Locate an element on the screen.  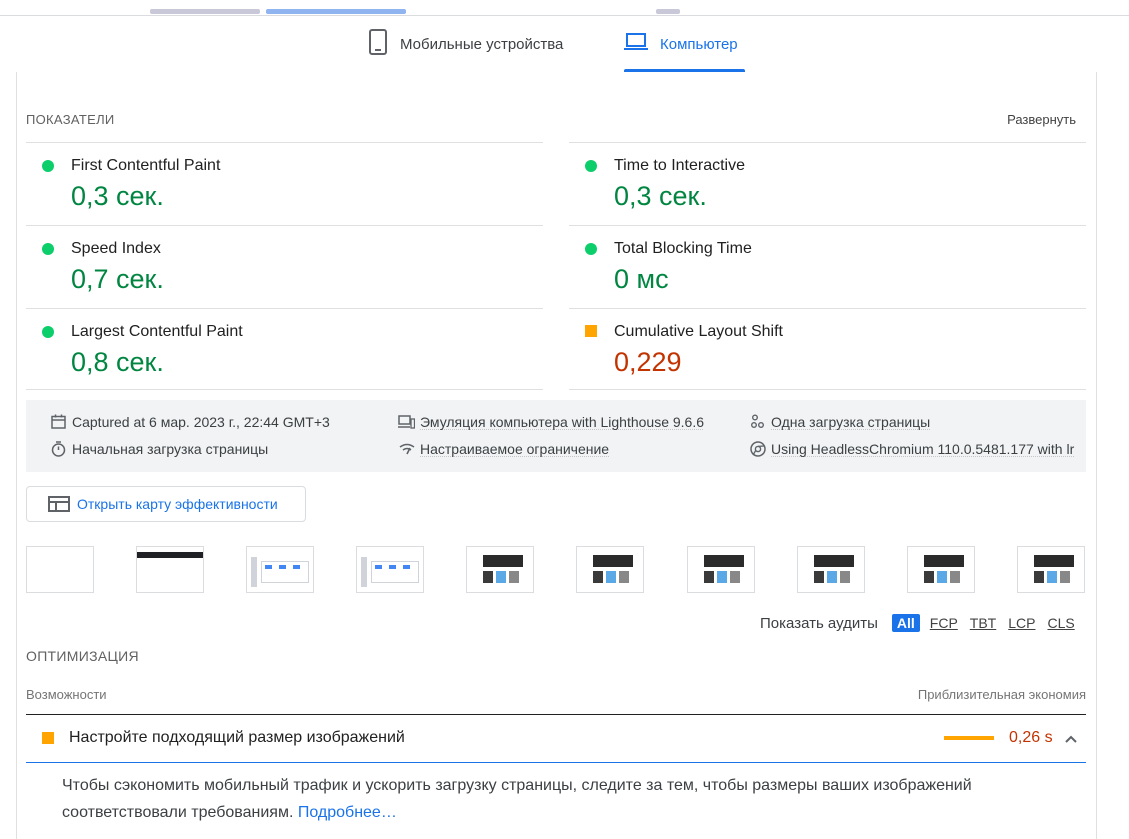
audit-filter-label: Показать аудиты is located at coordinates (819, 623).